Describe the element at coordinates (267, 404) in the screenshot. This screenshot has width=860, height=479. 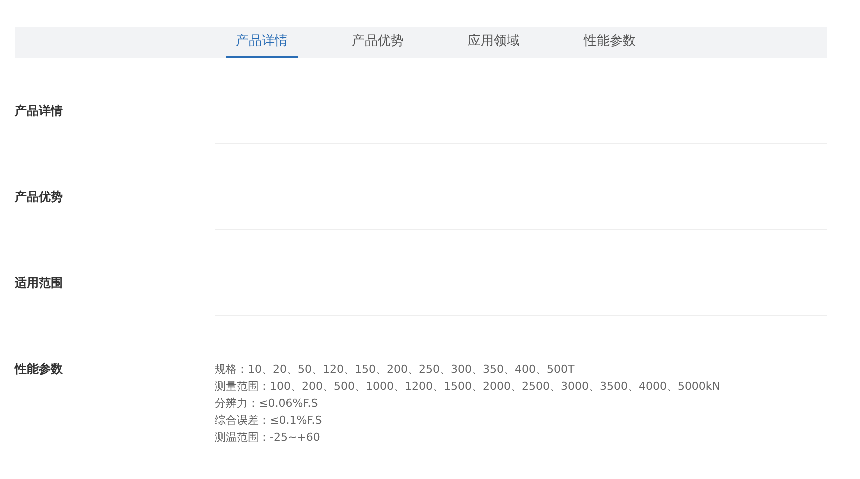
I see `spec-line: 分辨力：≤0.06%F.S` at that location.